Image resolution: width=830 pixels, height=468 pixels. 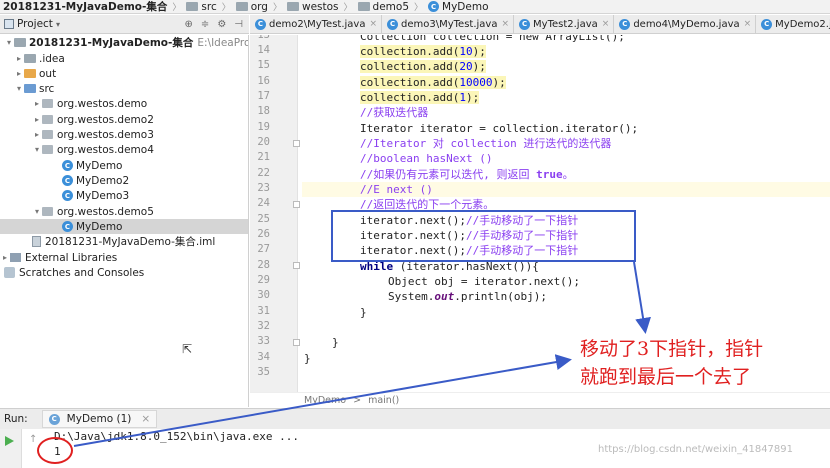 What do you see at coordinates (221, 24) in the screenshot?
I see `gear-icon: ⚙` at bounding box center [221, 24].